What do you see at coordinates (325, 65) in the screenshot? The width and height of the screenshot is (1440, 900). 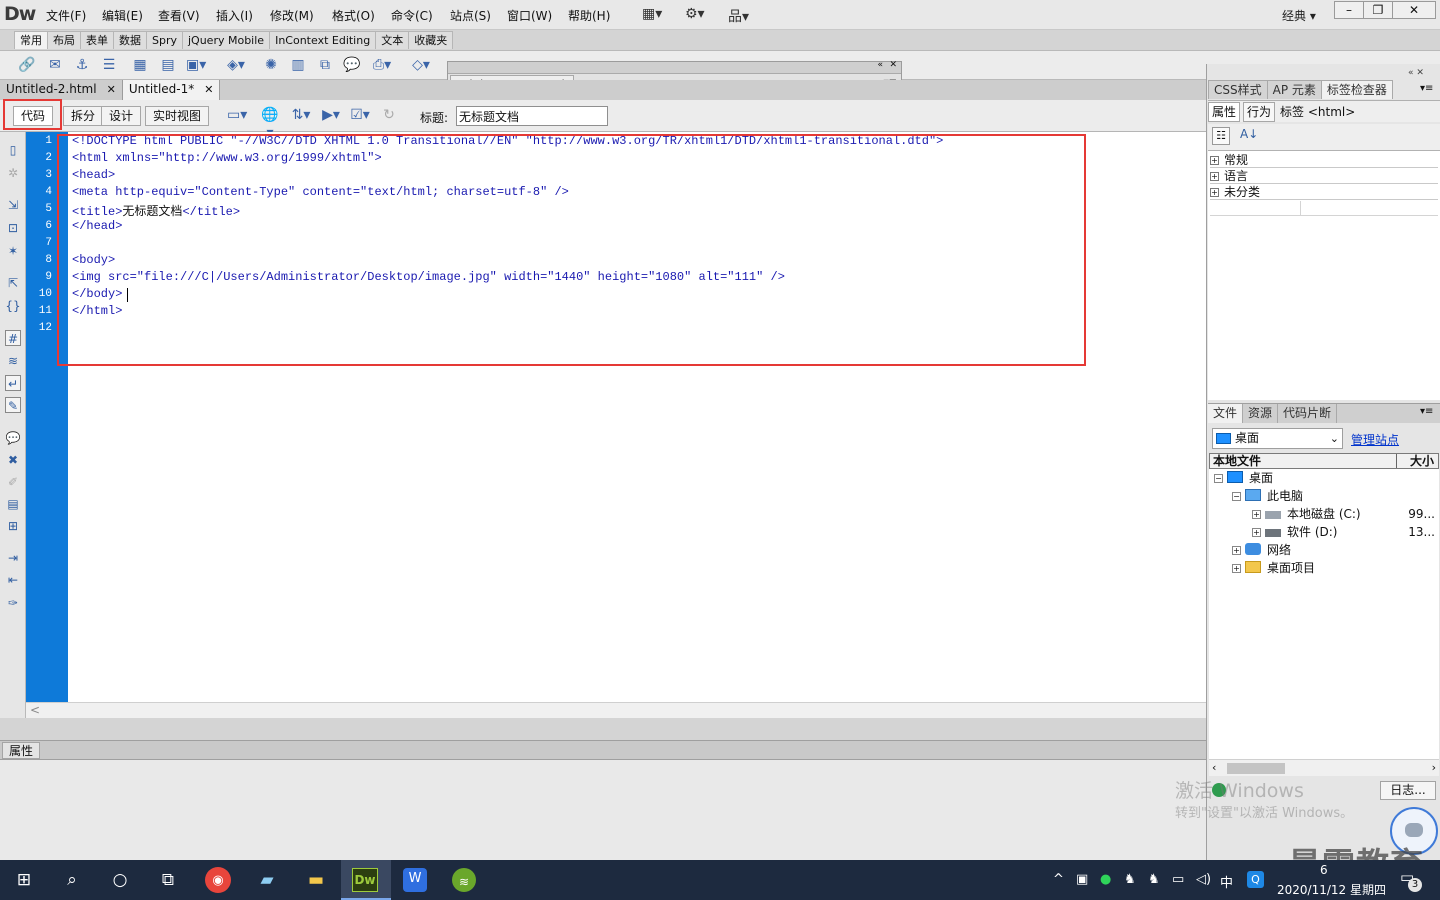 I see `server-include-icon: ⧉` at bounding box center [325, 65].